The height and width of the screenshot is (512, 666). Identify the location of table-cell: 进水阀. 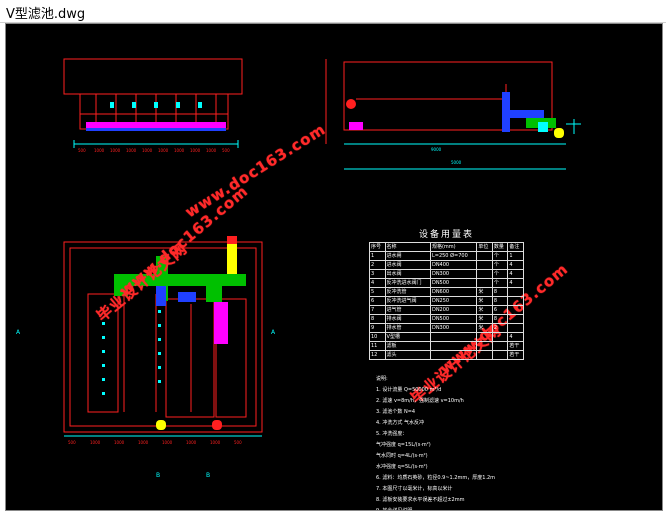
(407, 265).